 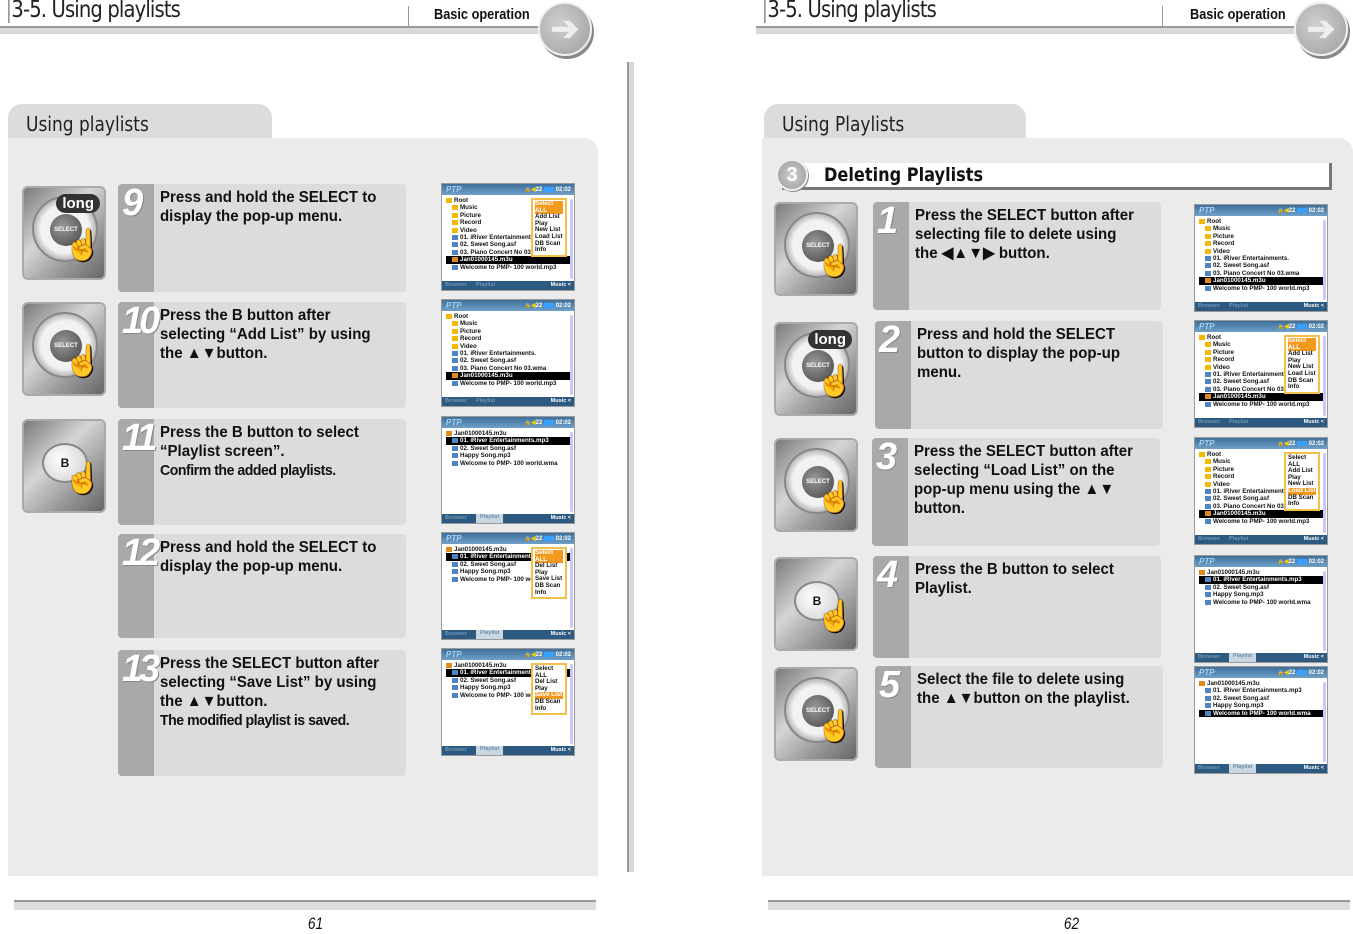 What do you see at coordinates (889, 340) in the screenshot?
I see `step-number: 2` at bounding box center [889, 340].